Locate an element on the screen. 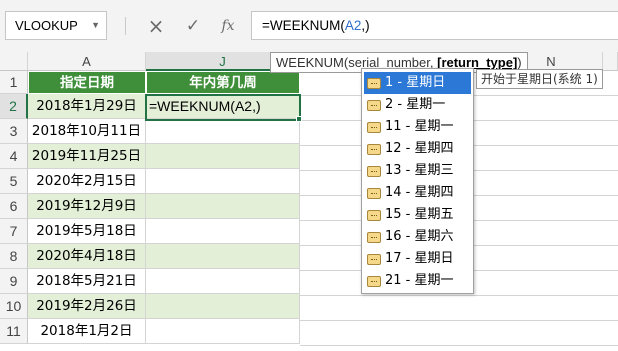 The height and width of the screenshot is (351, 618). date-cell: 2018年10月11日 is located at coordinates (87, 131).